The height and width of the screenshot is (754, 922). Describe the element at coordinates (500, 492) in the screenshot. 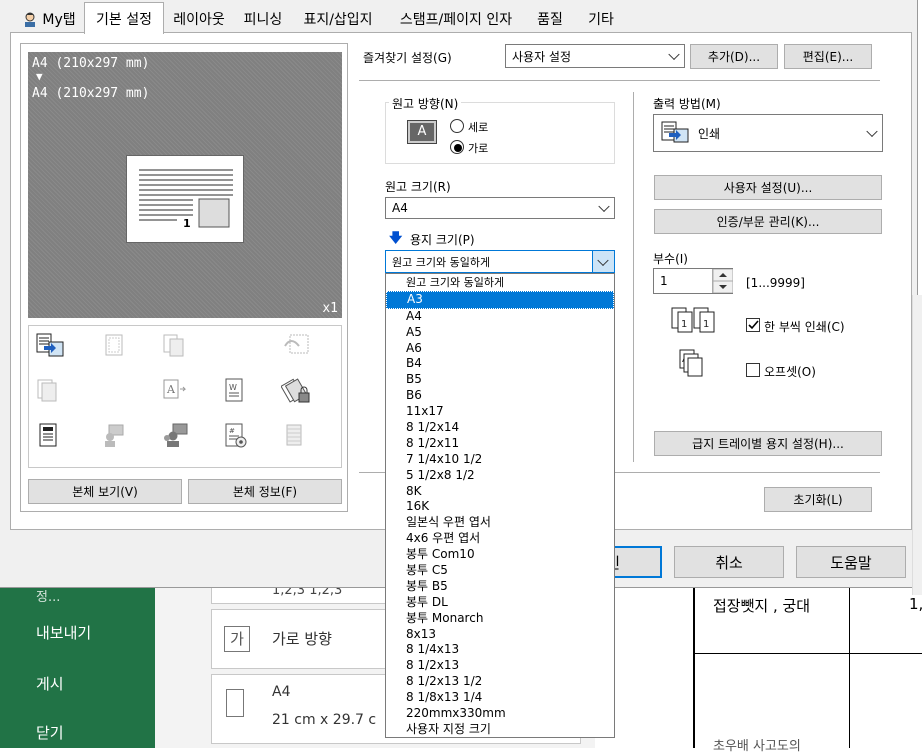

I see `paper-size-option: 8K` at that location.